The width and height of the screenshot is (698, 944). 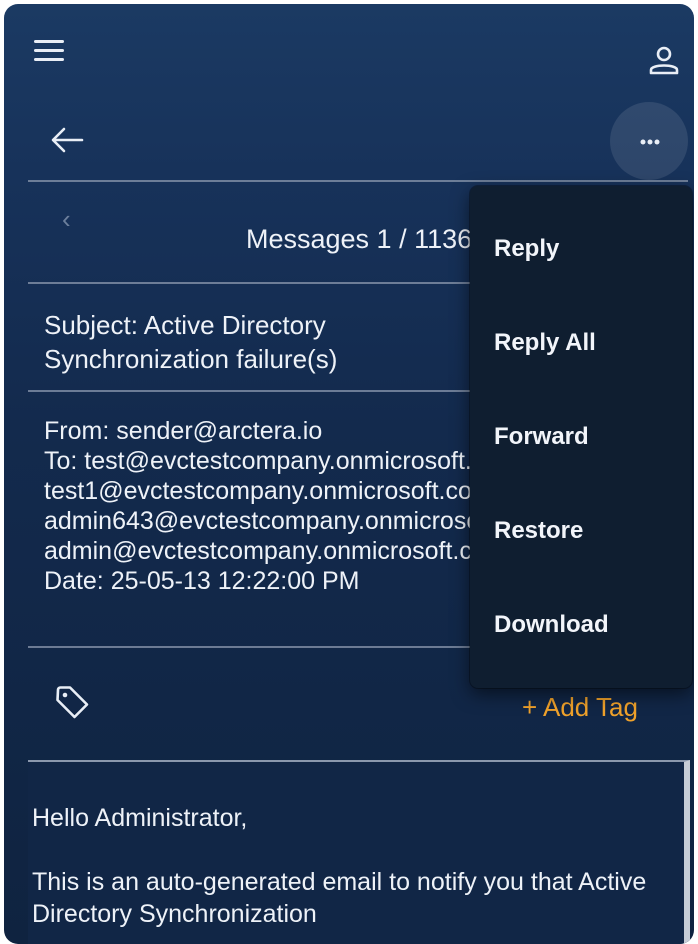 What do you see at coordinates (202, 581) in the screenshot?
I see `email-date: Date: 25-05-13 12:22:00 PM` at bounding box center [202, 581].